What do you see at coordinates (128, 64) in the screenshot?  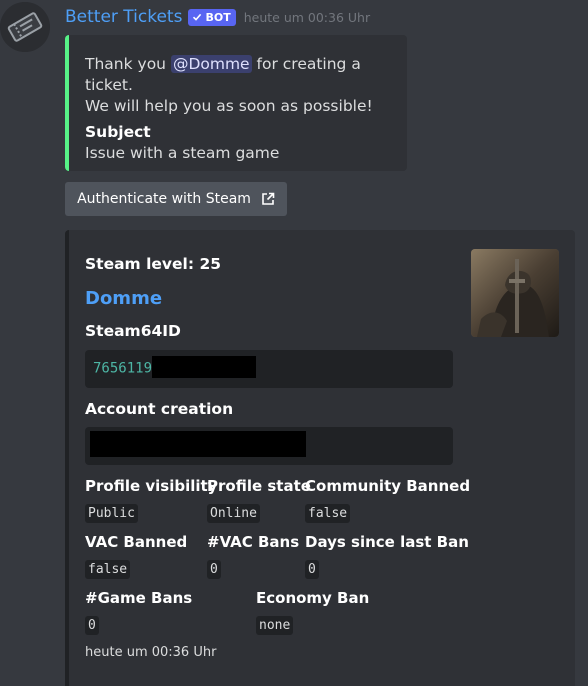 I see `desc-text: Thank you` at bounding box center [128, 64].